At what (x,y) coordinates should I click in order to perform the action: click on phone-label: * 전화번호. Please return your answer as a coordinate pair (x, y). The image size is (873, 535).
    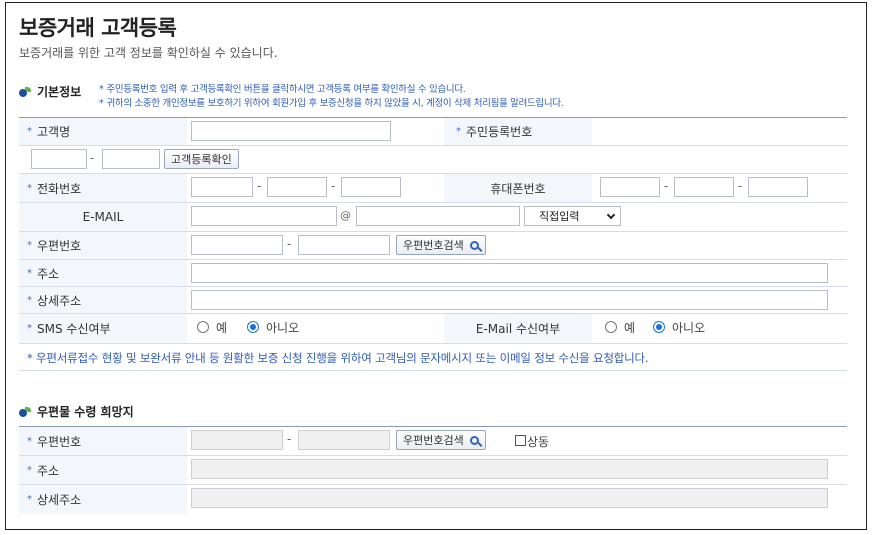
    Looking at the image, I should click on (103, 188).